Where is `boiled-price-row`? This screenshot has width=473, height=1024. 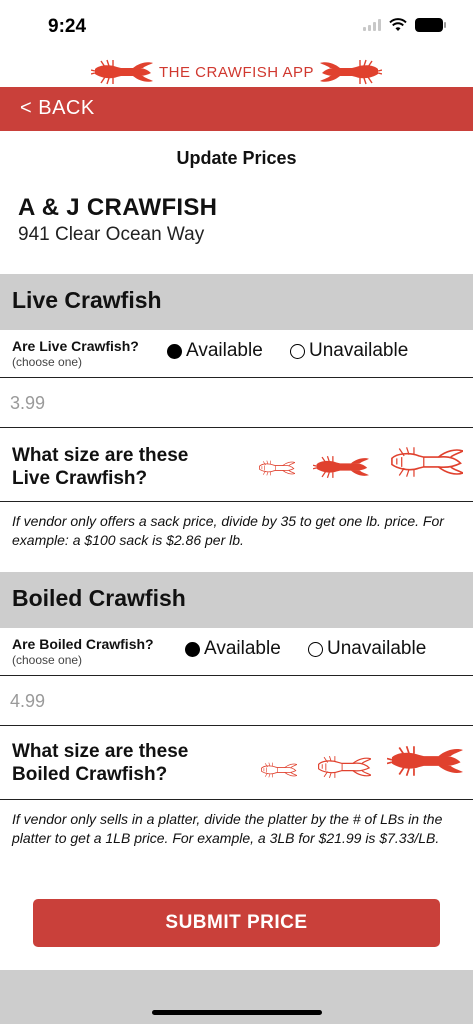 boiled-price-row is located at coordinates (236, 701).